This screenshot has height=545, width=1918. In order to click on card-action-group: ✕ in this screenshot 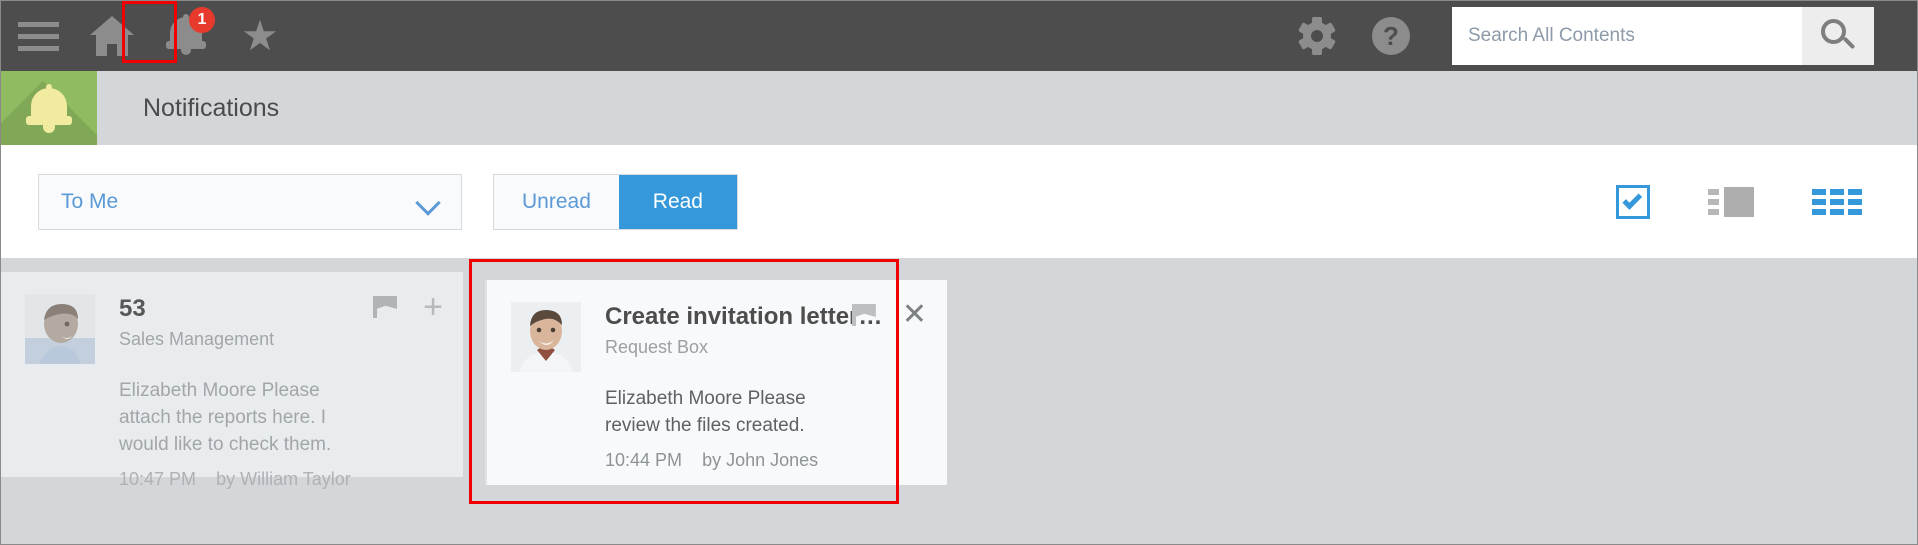, I will do `click(889, 315)`.